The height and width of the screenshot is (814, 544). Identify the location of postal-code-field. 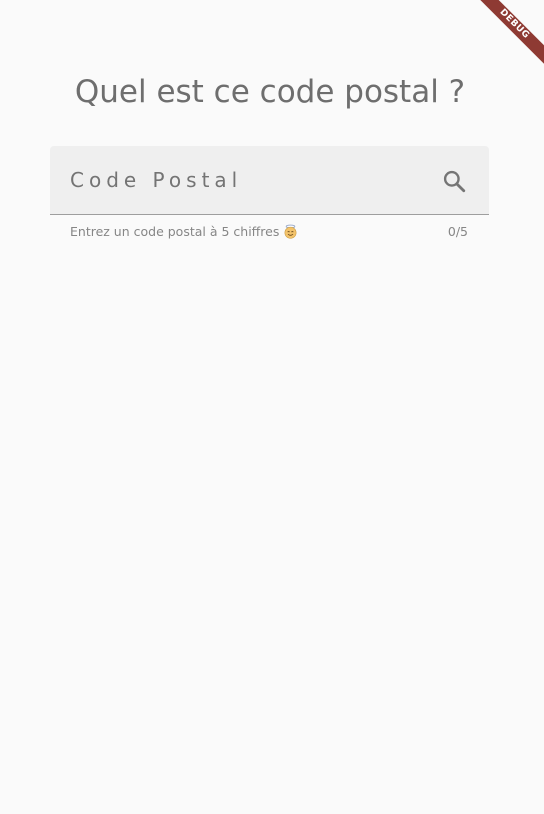
(269, 180).